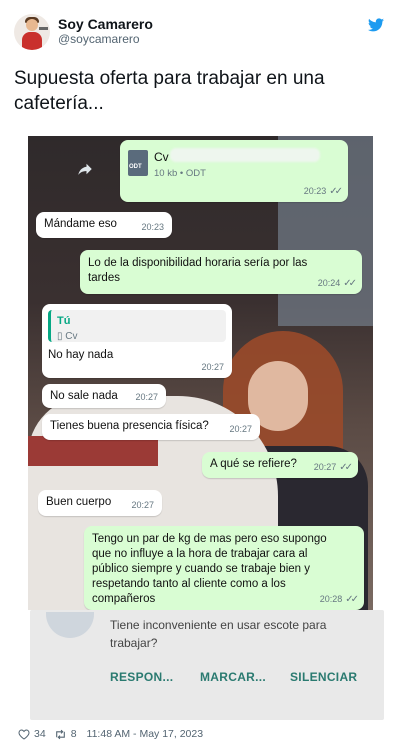  Describe the element at coordinates (79, 502) in the screenshot. I see `message-text: Buen cuerpo` at that location.